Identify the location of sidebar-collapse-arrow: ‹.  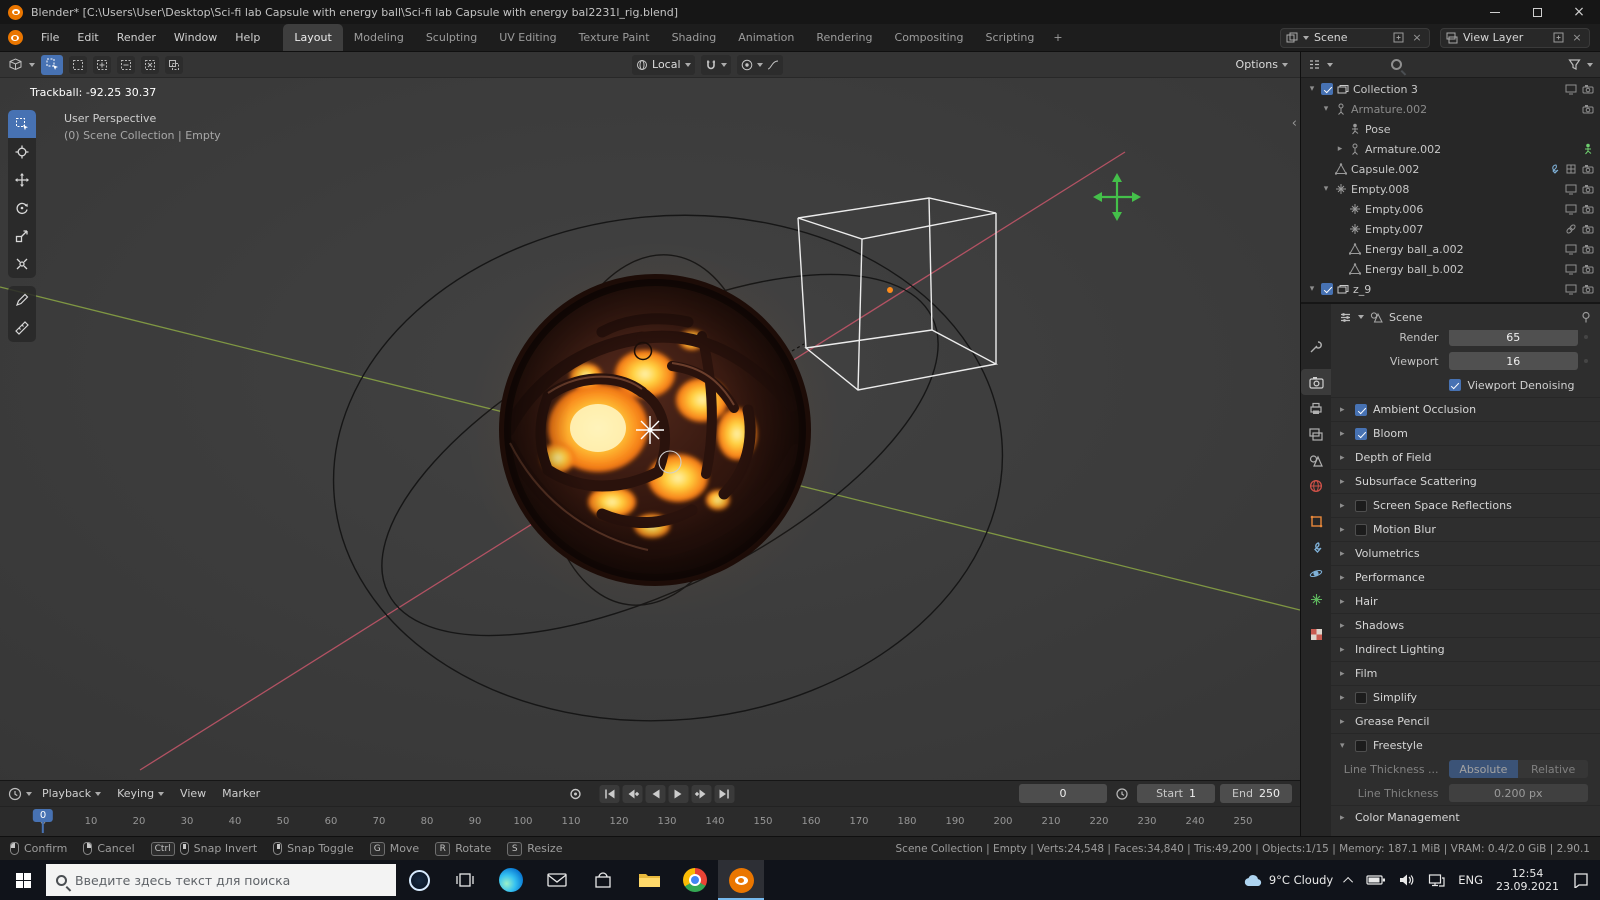
(1294, 123).